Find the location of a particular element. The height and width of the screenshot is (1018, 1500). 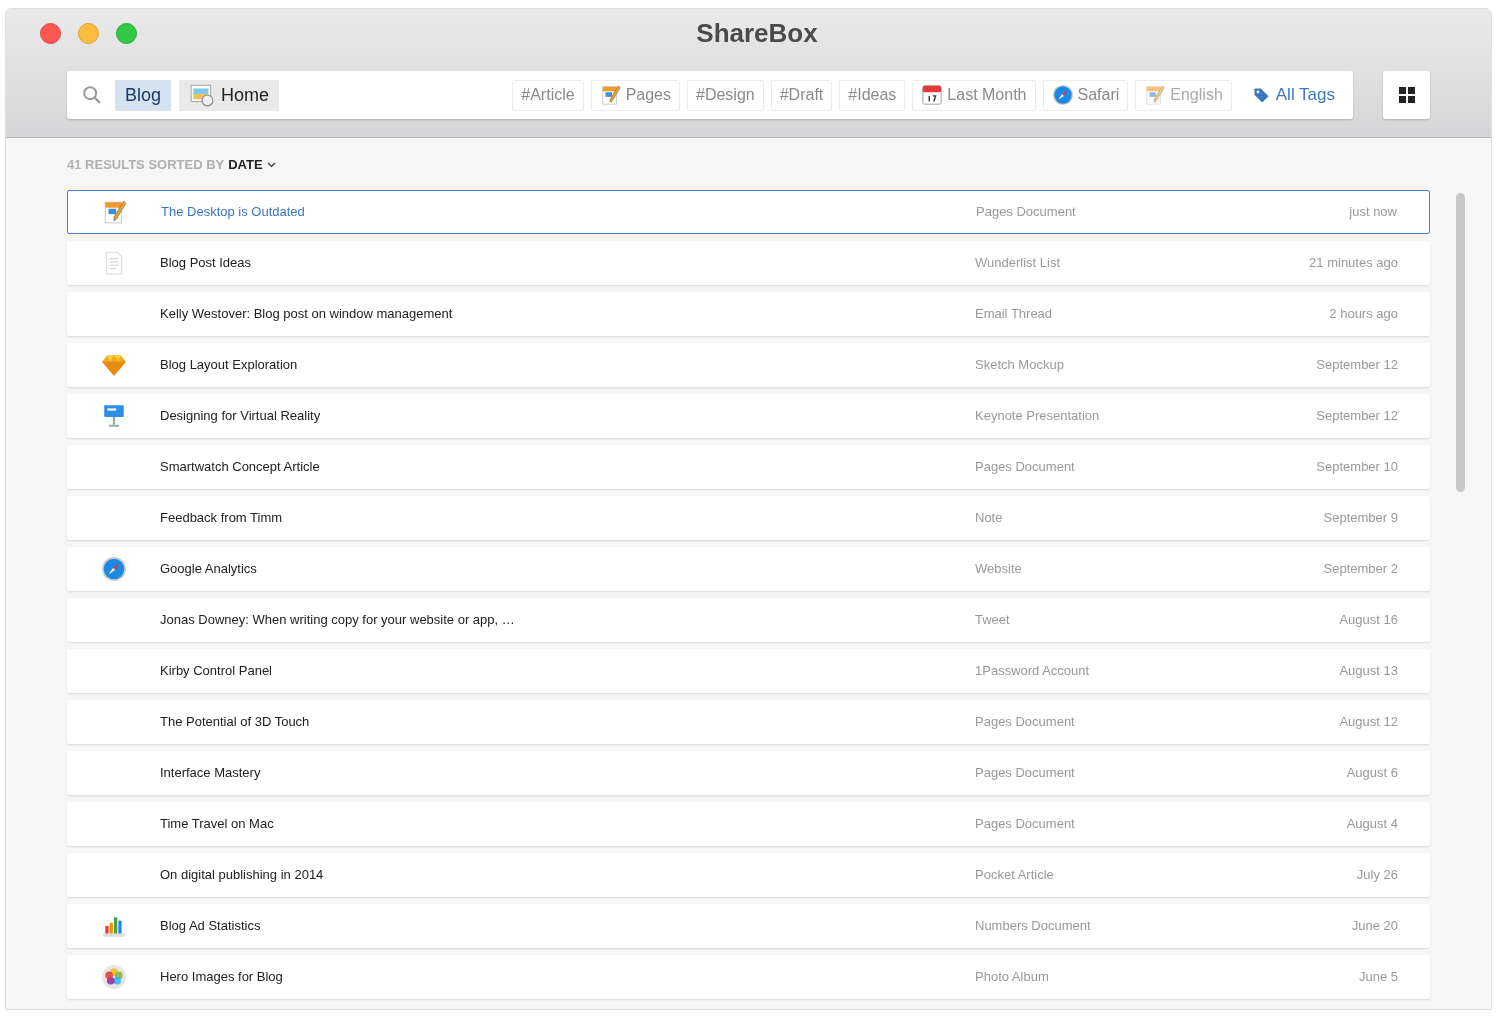

result-row: Feedback from Timm Note September 9 is located at coordinates (748, 518).